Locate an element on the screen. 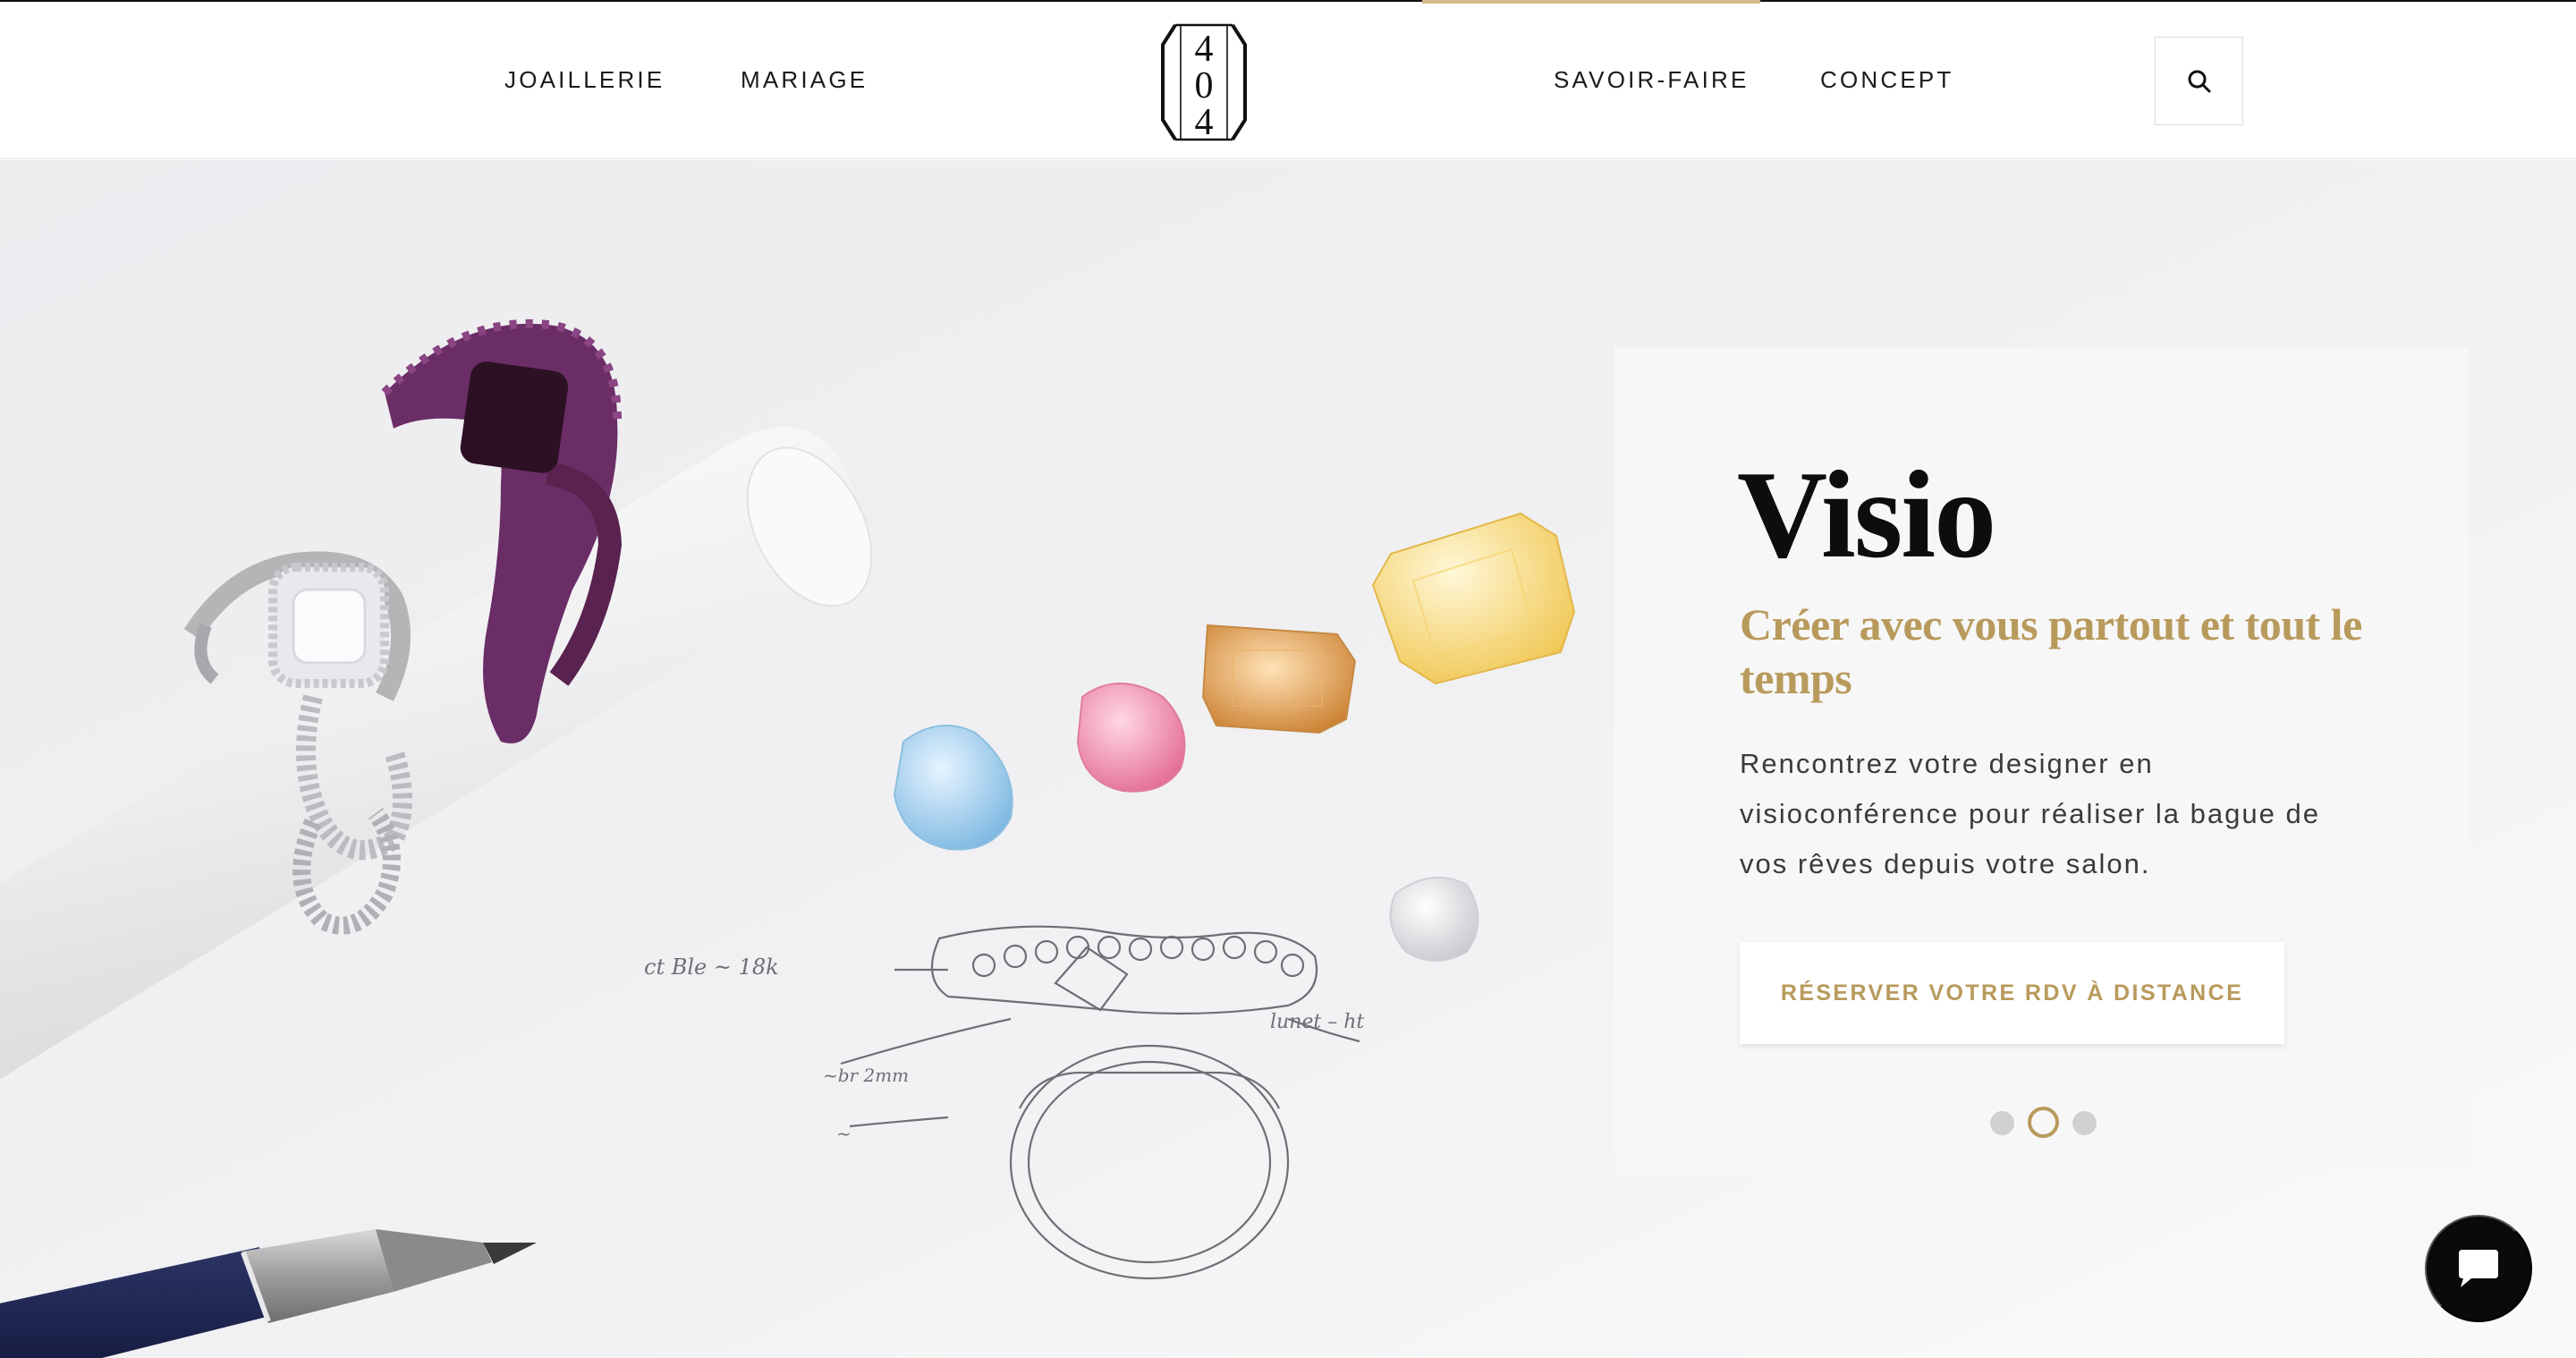  active-nav-indicator is located at coordinates (1591, 2).